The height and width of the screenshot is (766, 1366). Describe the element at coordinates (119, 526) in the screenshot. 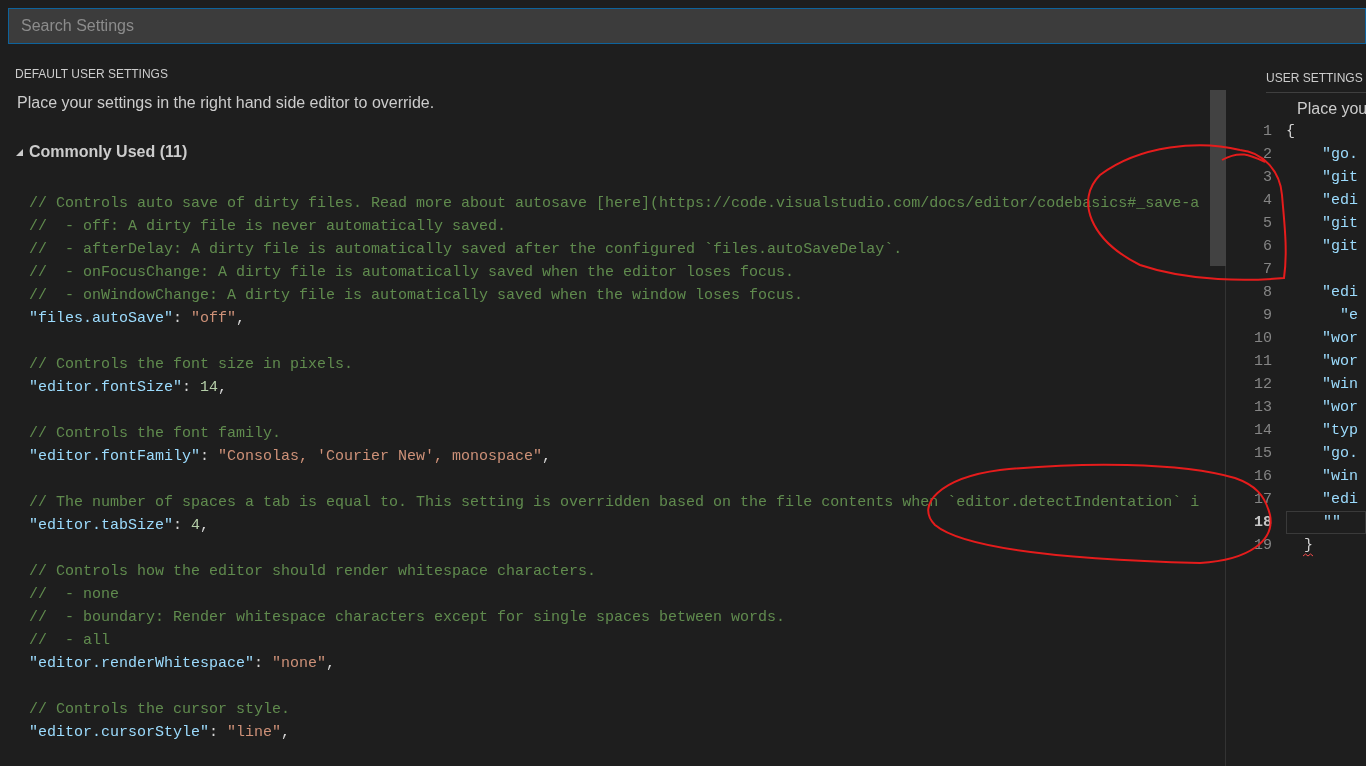

I see `setting-line: "editor.tabSize": 4,` at that location.